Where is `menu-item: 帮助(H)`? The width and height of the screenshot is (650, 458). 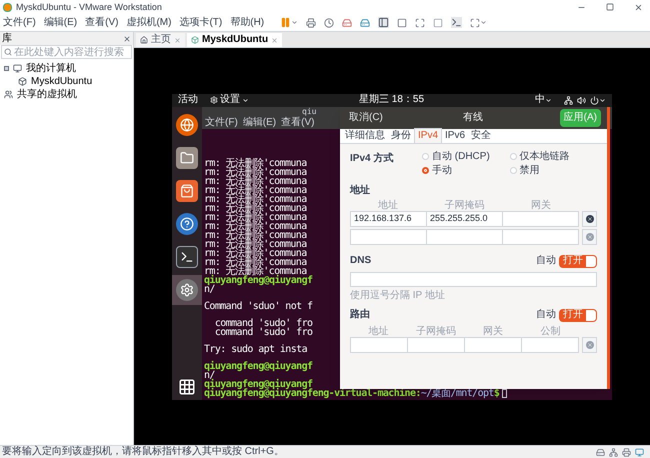
menu-item: 帮助(H) is located at coordinates (247, 23).